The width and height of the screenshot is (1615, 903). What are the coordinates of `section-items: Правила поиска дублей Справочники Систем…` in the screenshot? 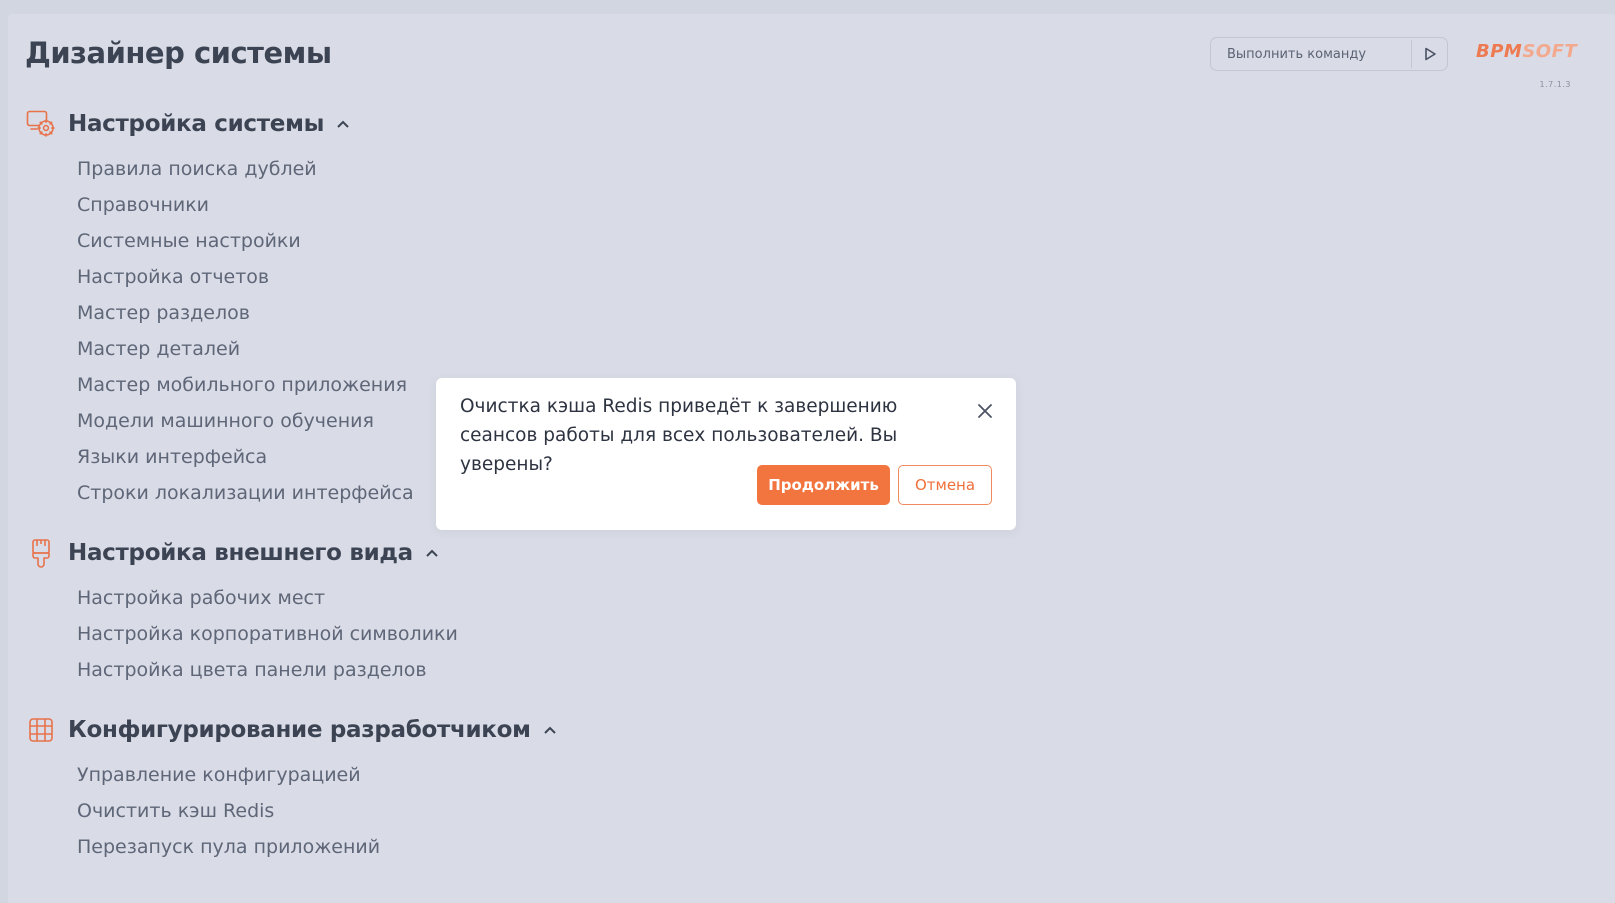 It's located at (245, 331).